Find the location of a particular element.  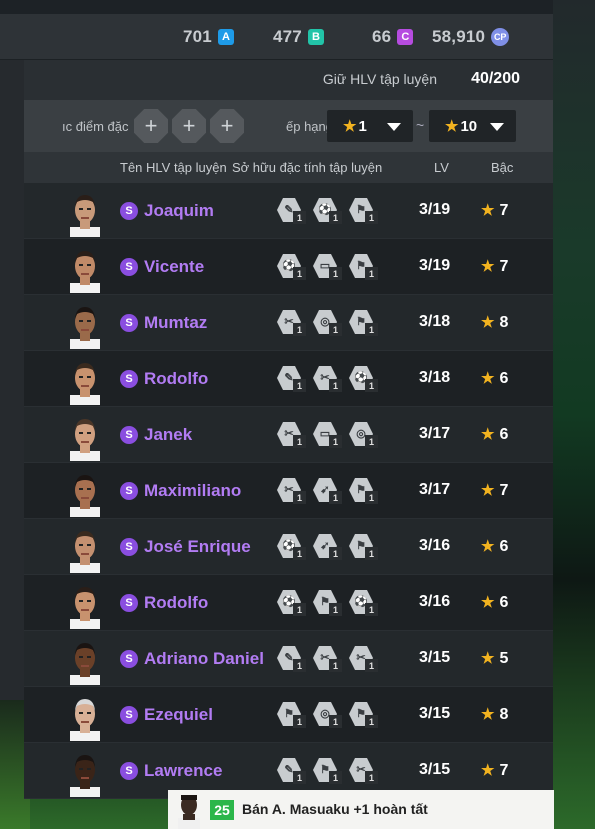

currency-b-value: 477 is located at coordinates (287, 36).